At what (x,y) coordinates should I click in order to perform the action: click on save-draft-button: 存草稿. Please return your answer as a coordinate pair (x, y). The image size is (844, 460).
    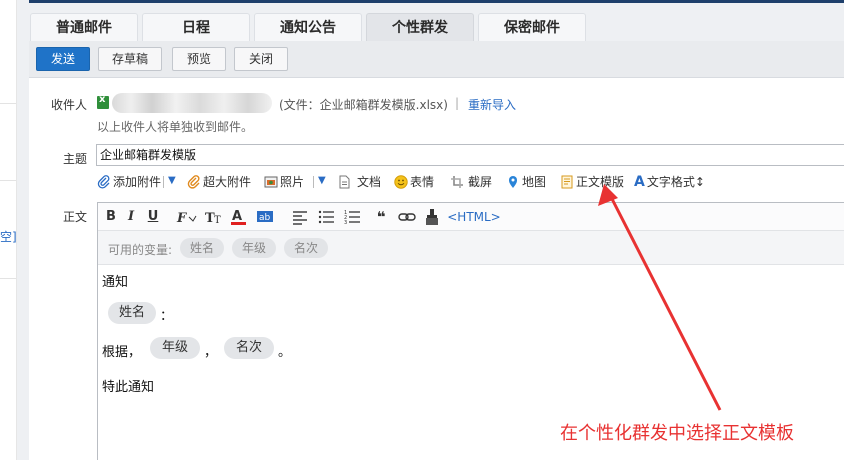
    Looking at the image, I should click on (130, 59).